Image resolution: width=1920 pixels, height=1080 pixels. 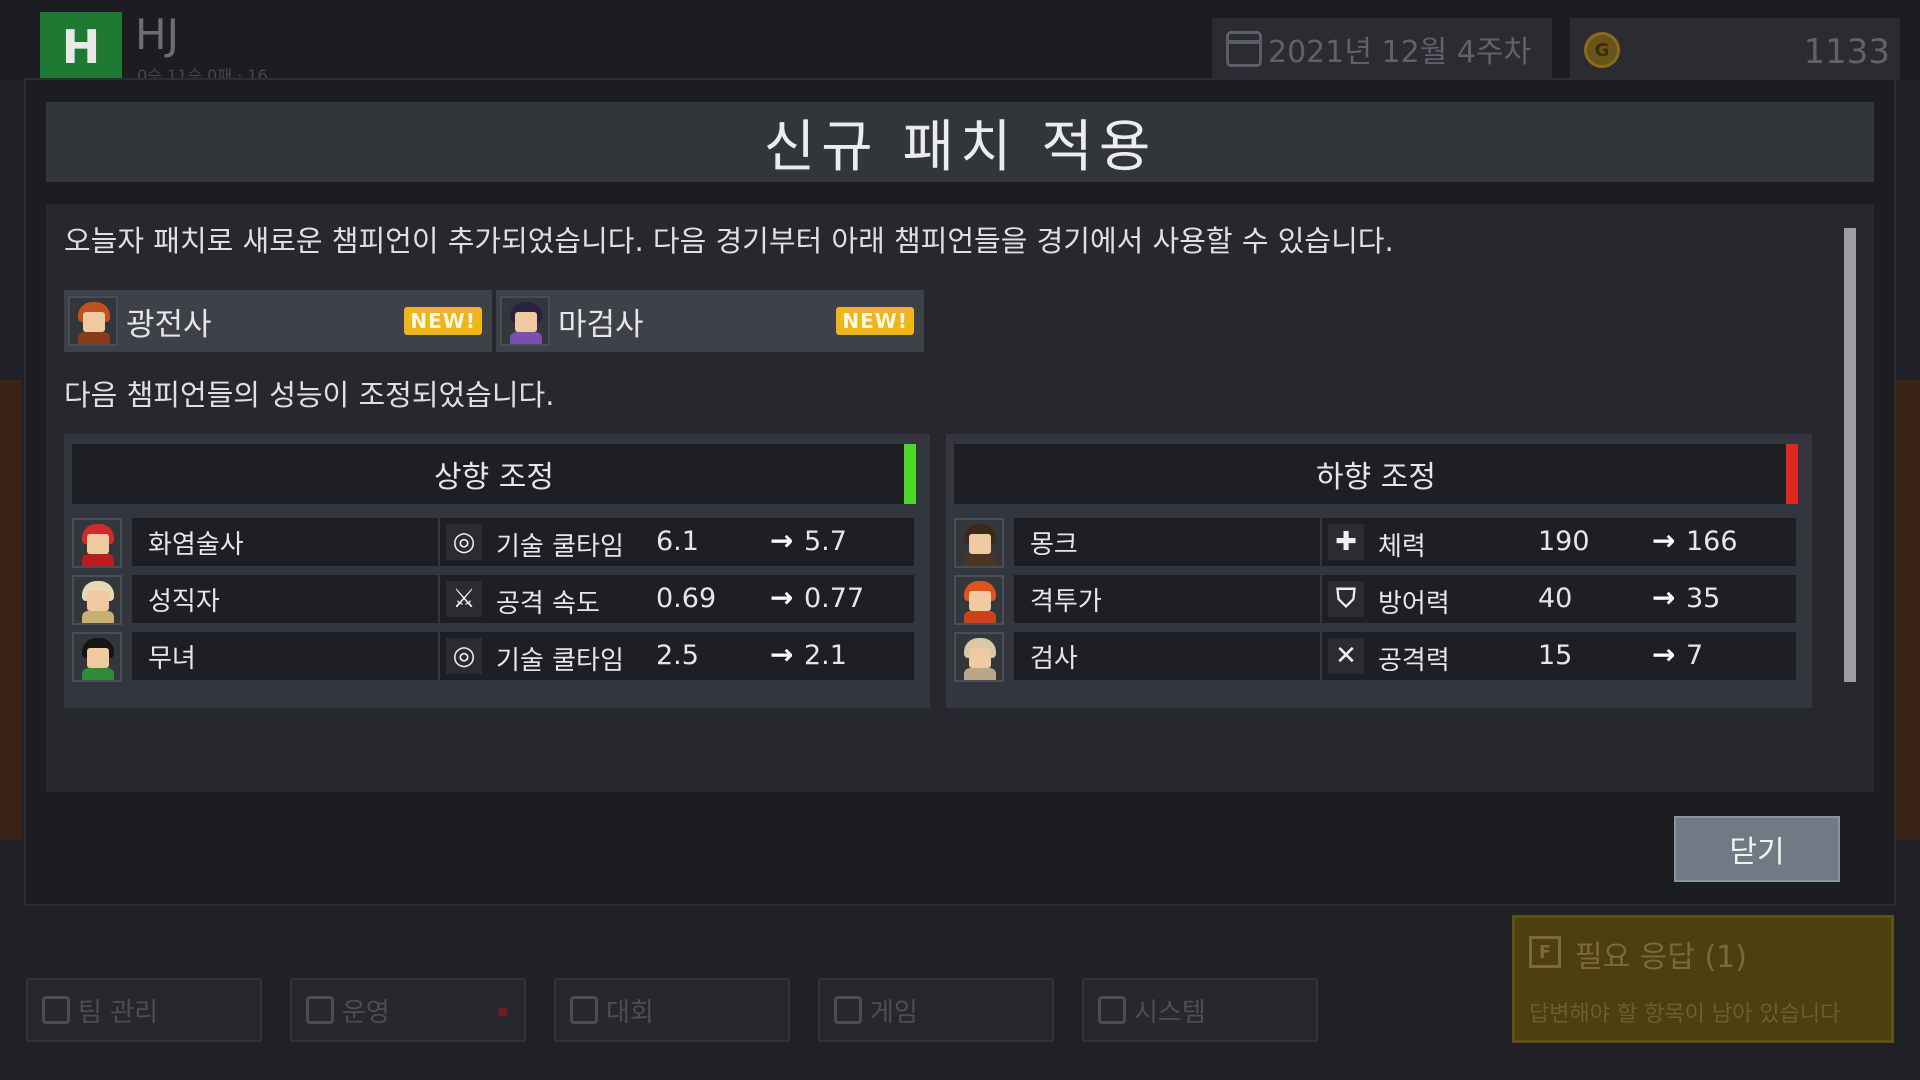 I want to click on nav-tournament-button: 대회, so click(x=672, y=1010).